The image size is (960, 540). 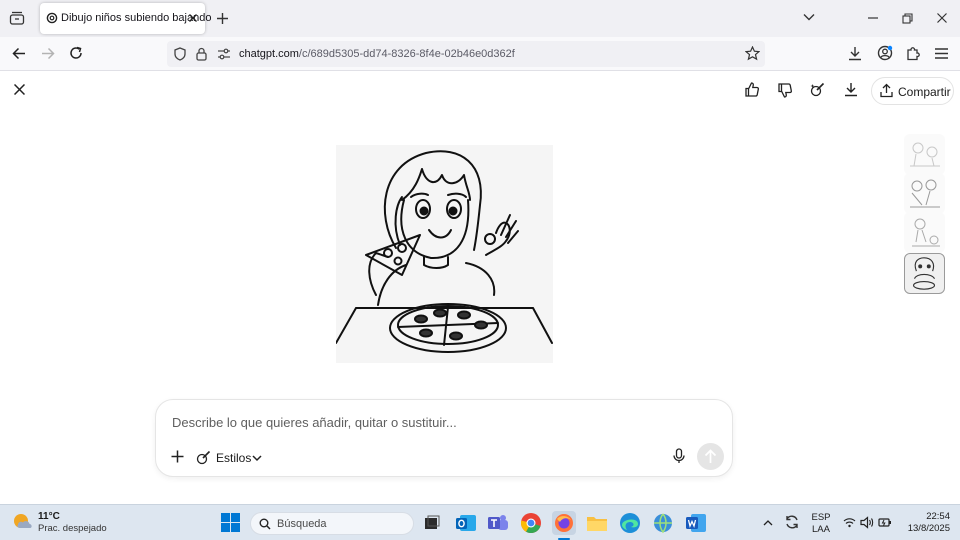 What do you see at coordinates (432, 523) in the screenshot?
I see `task-view-icon` at bounding box center [432, 523].